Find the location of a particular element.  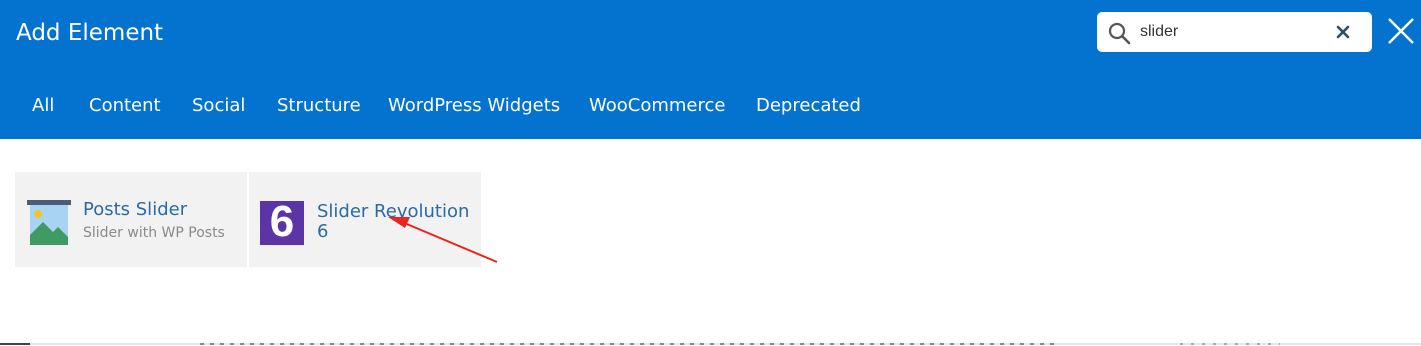

card-subtitle: Slider with WP Posts is located at coordinates (154, 233).